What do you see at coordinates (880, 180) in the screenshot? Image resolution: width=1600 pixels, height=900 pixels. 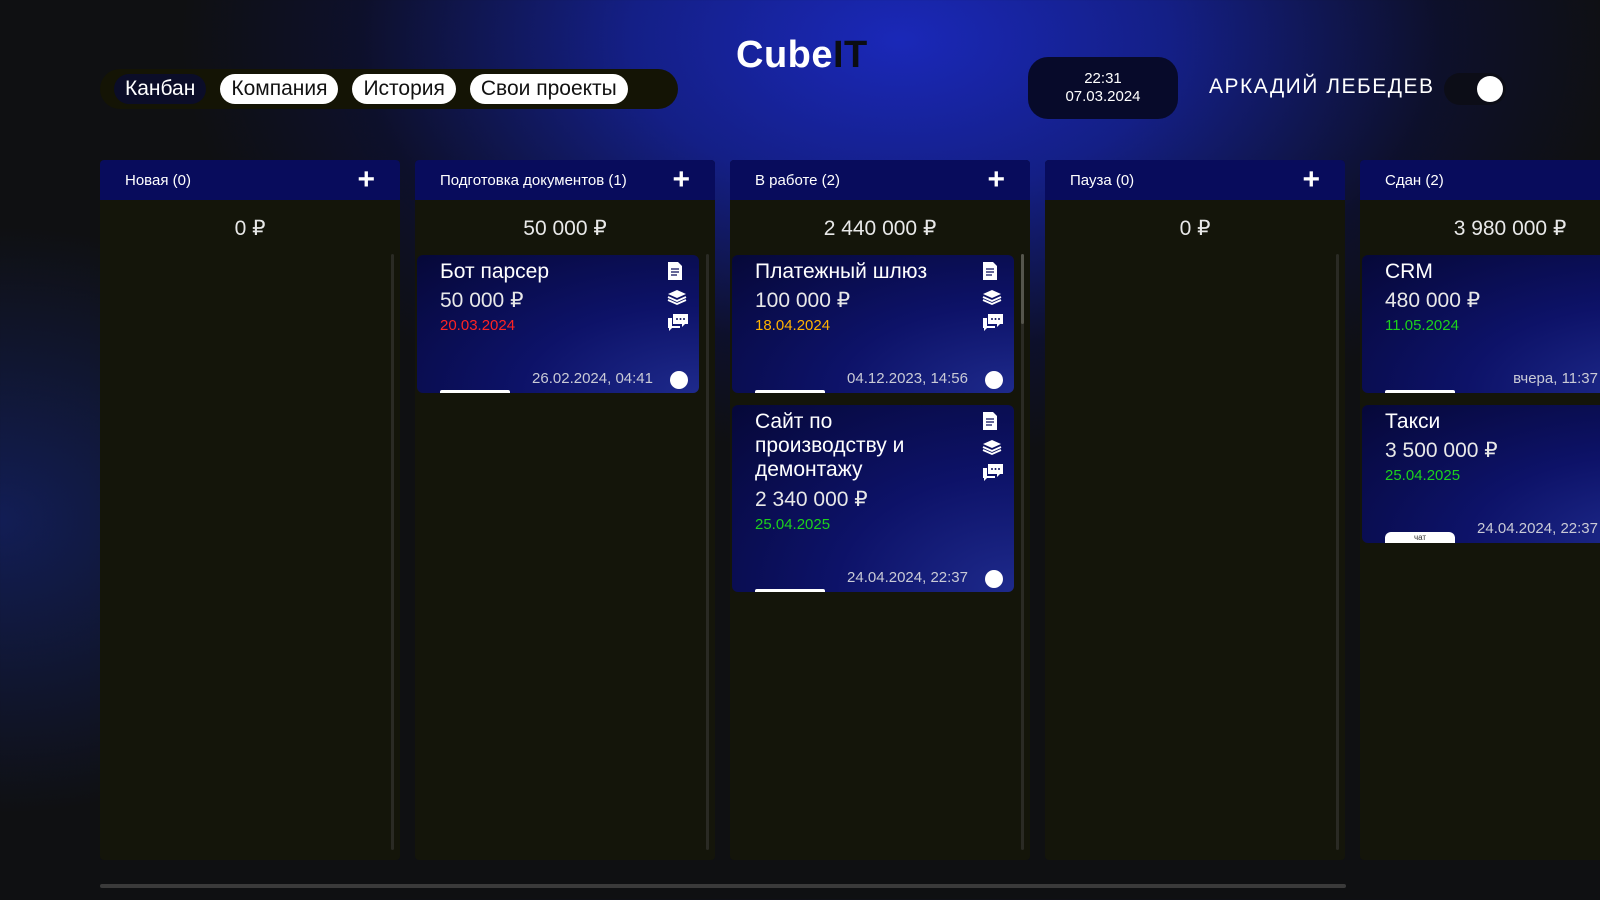 I see `column-header: В работе (2) +` at bounding box center [880, 180].